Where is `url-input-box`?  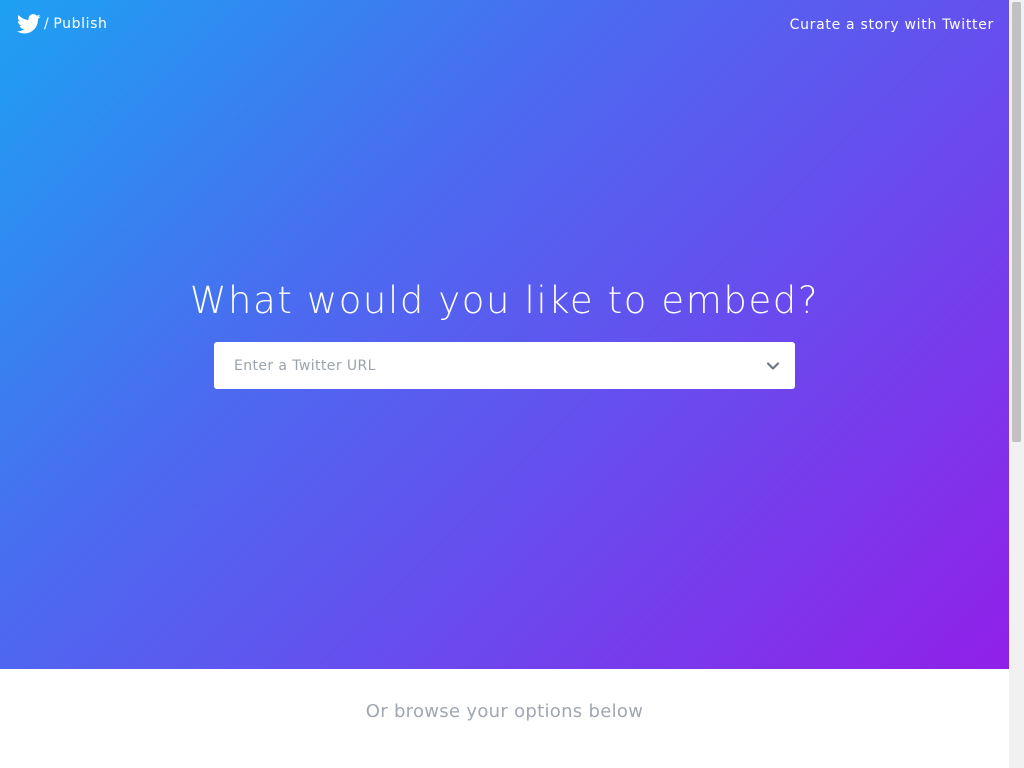 url-input-box is located at coordinates (504, 365).